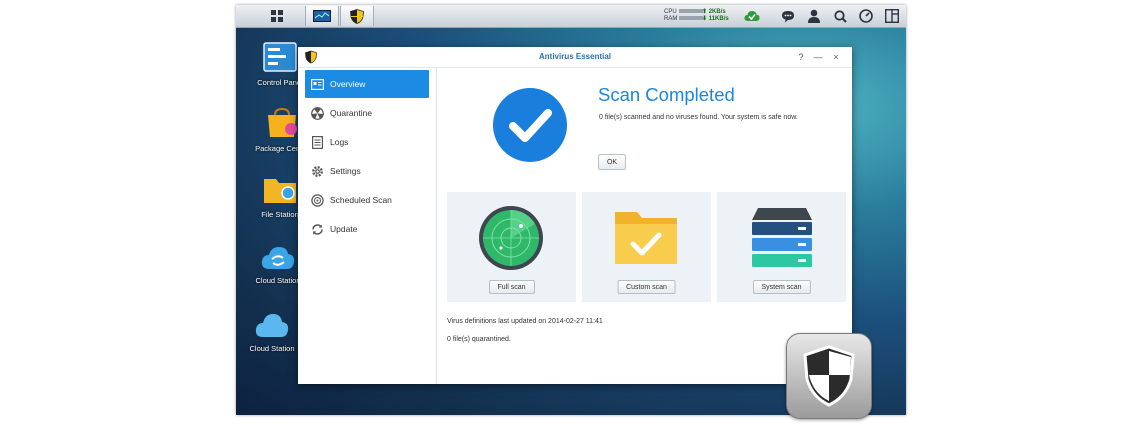 The image size is (1140, 433). Describe the element at coordinates (612, 162) in the screenshot. I see `ok-button: OK` at that location.